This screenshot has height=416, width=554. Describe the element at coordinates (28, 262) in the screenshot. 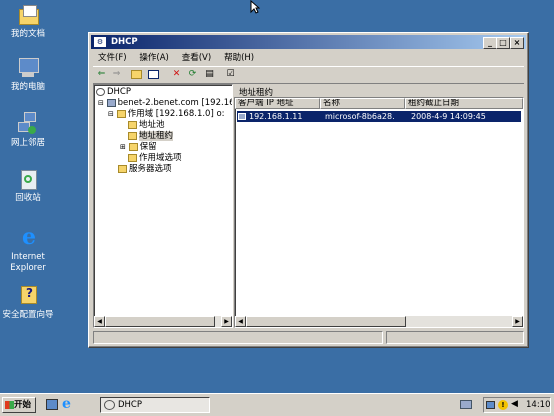

I see `desktop-icon-label: Internet Explorer` at that location.